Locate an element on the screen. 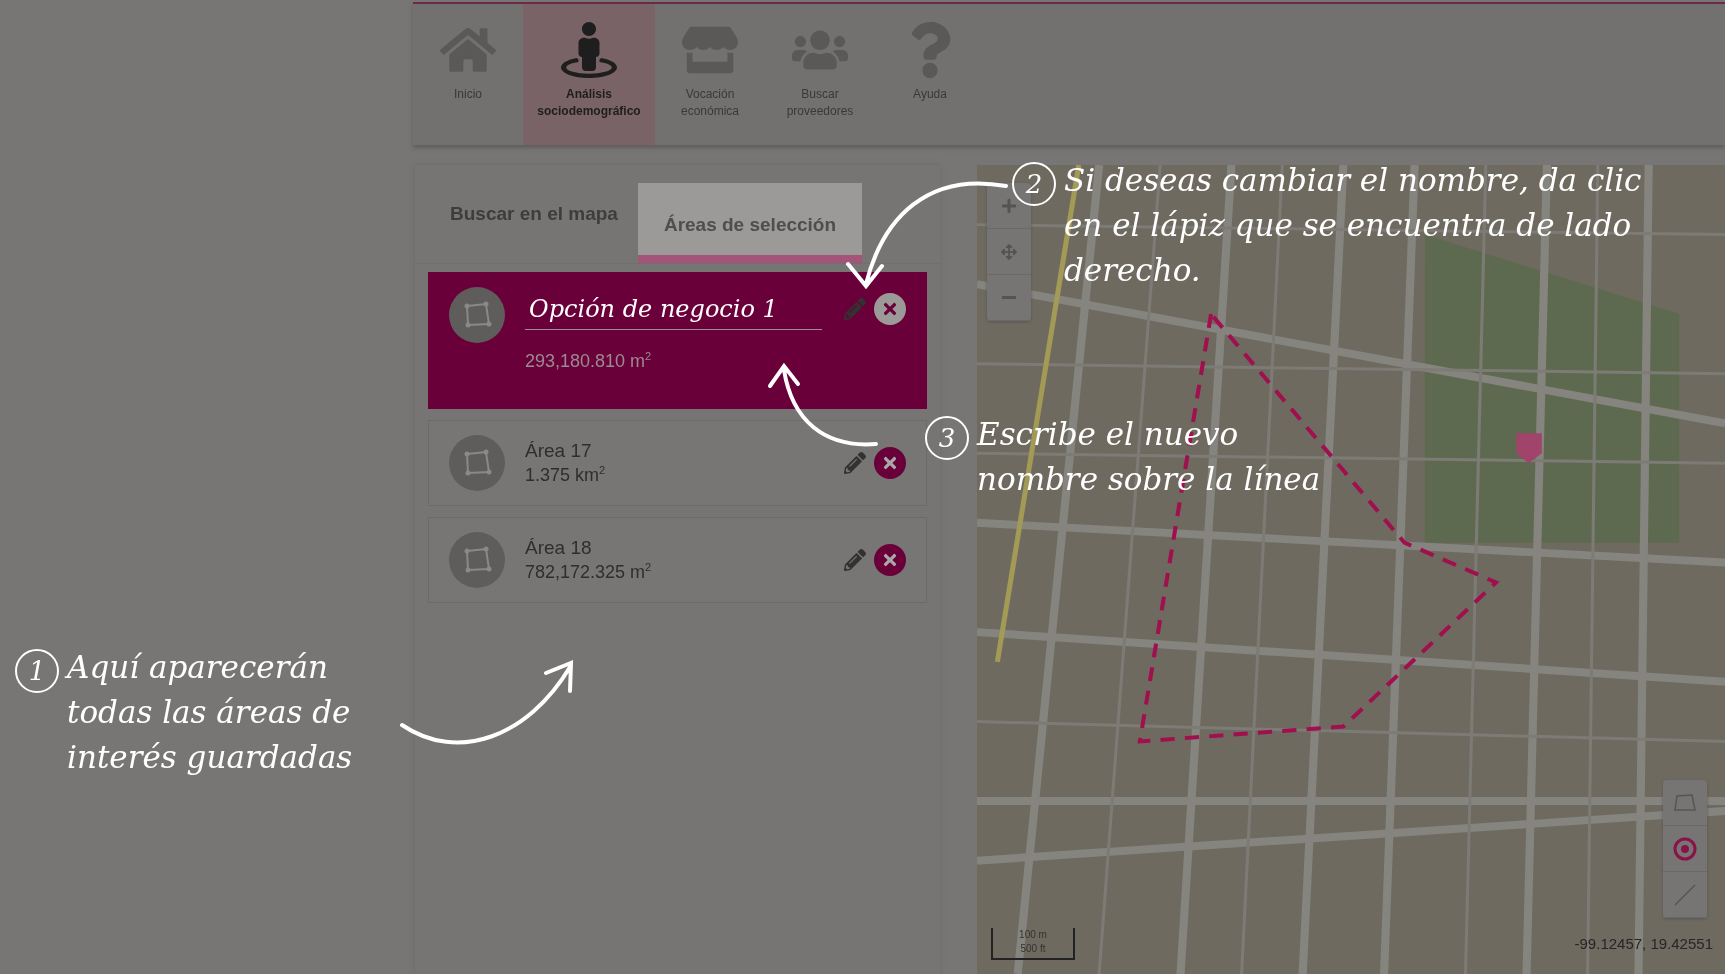 The width and height of the screenshot is (1725, 974). nav-tab: Inicio is located at coordinates (468, 74).